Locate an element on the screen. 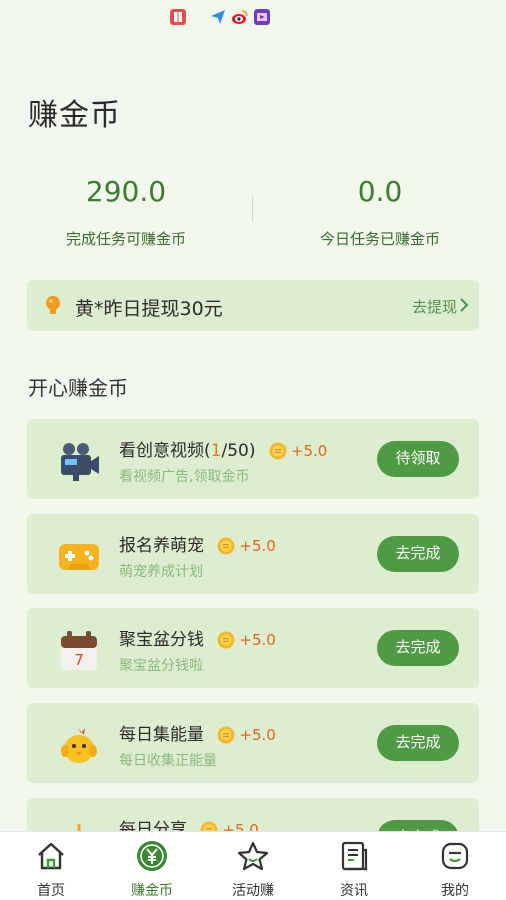  stats-divider is located at coordinates (252, 209).